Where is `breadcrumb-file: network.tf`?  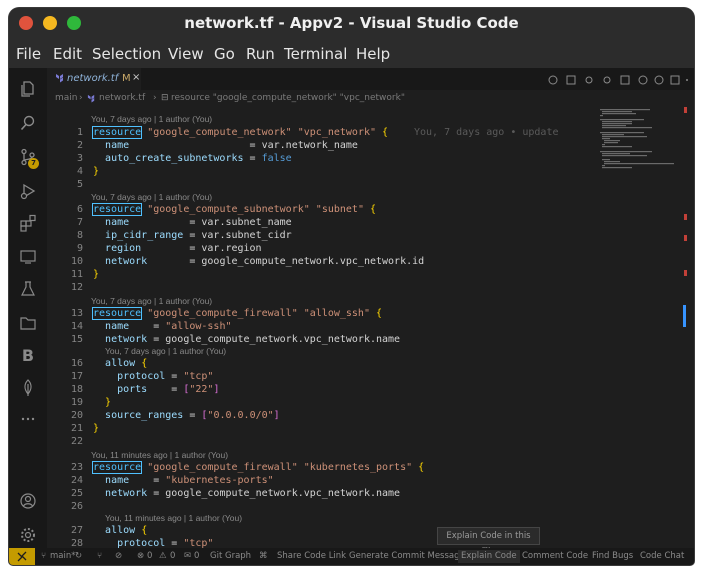
breadcrumb-file: network.tf is located at coordinates (122, 98).